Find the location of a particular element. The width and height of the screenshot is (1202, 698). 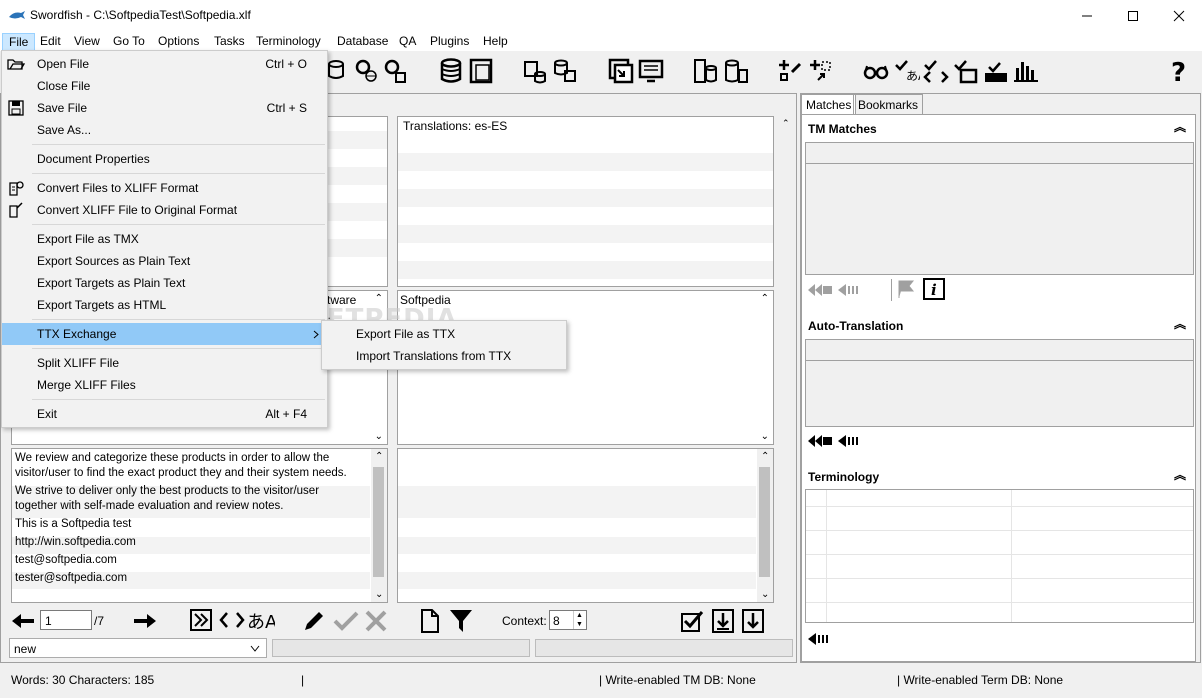

context-spinner: 8 ▲ ▼ is located at coordinates (568, 620).